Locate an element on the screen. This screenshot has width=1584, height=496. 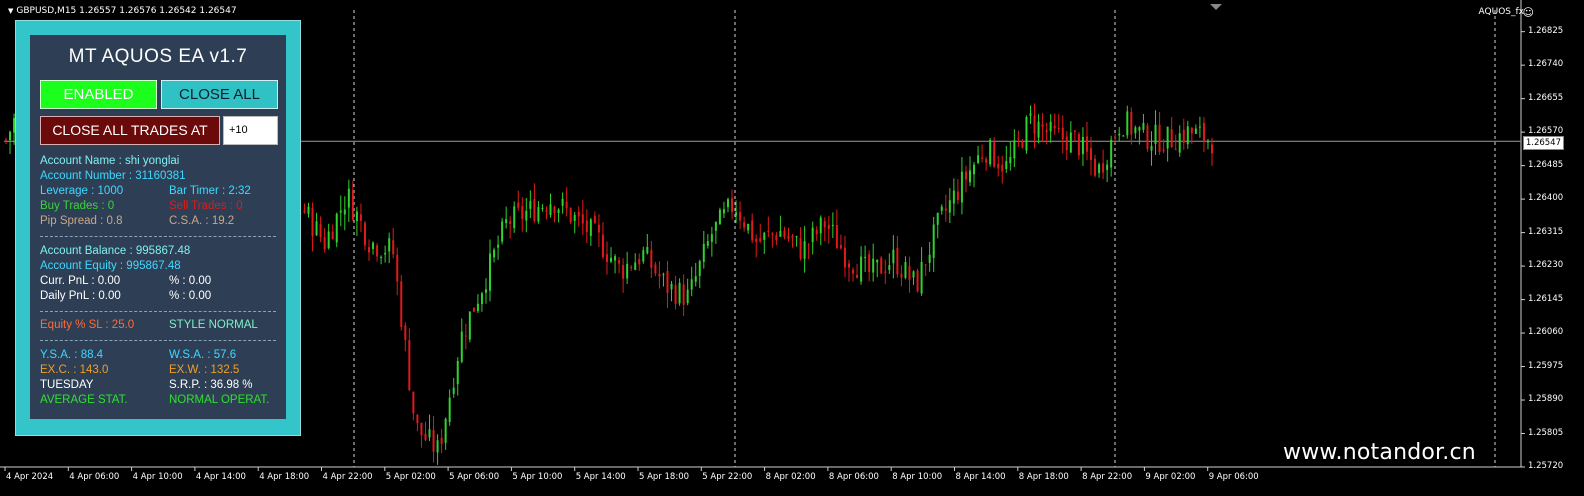
account-number: Account Number : 31160381 is located at coordinates (113, 176).